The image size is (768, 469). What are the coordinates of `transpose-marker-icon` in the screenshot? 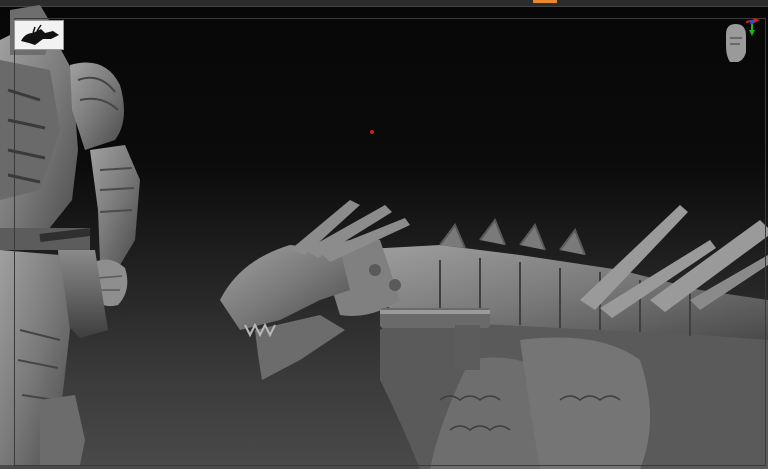 It's located at (372, 132).